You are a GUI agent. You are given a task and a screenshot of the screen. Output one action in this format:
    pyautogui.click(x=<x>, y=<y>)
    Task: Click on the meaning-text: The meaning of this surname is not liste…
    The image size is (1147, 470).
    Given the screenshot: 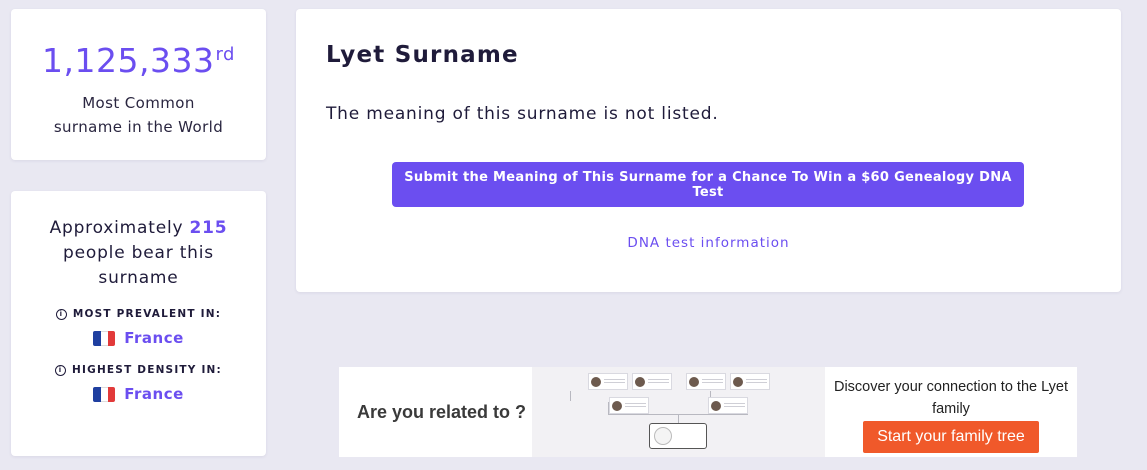 What is the action you would take?
    pyautogui.click(x=522, y=114)
    